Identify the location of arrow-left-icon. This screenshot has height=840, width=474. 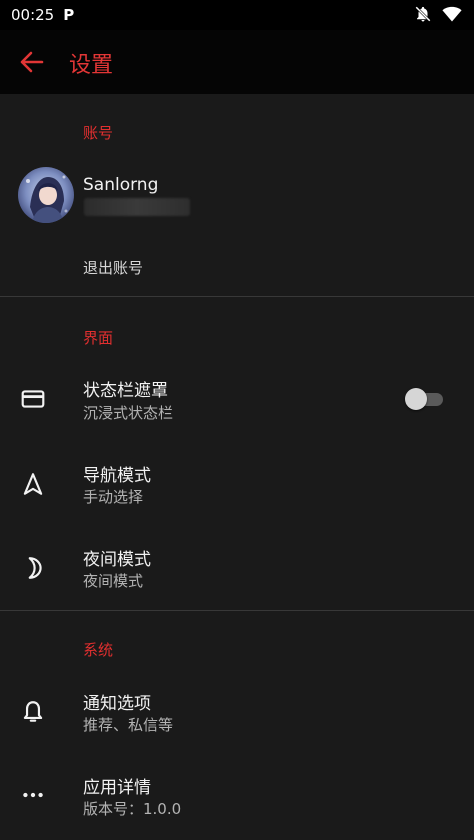
(32, 62).